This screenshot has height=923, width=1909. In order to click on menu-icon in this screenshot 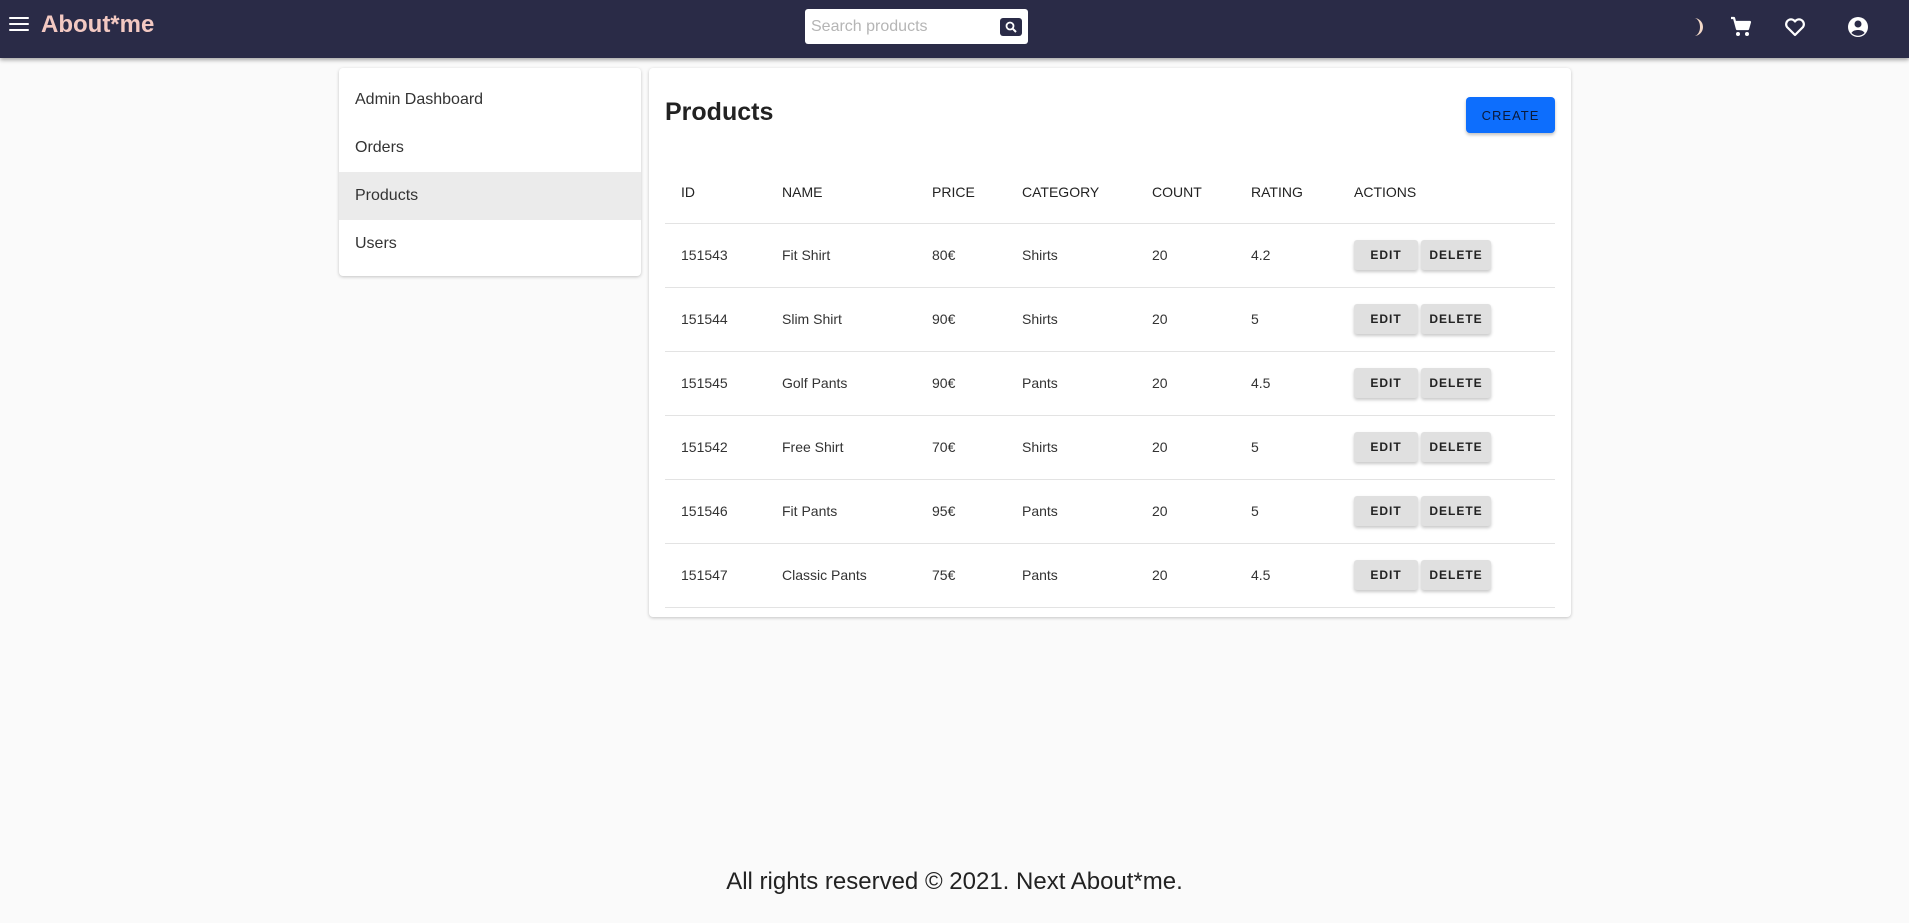, I will do `click(19, 25)`.